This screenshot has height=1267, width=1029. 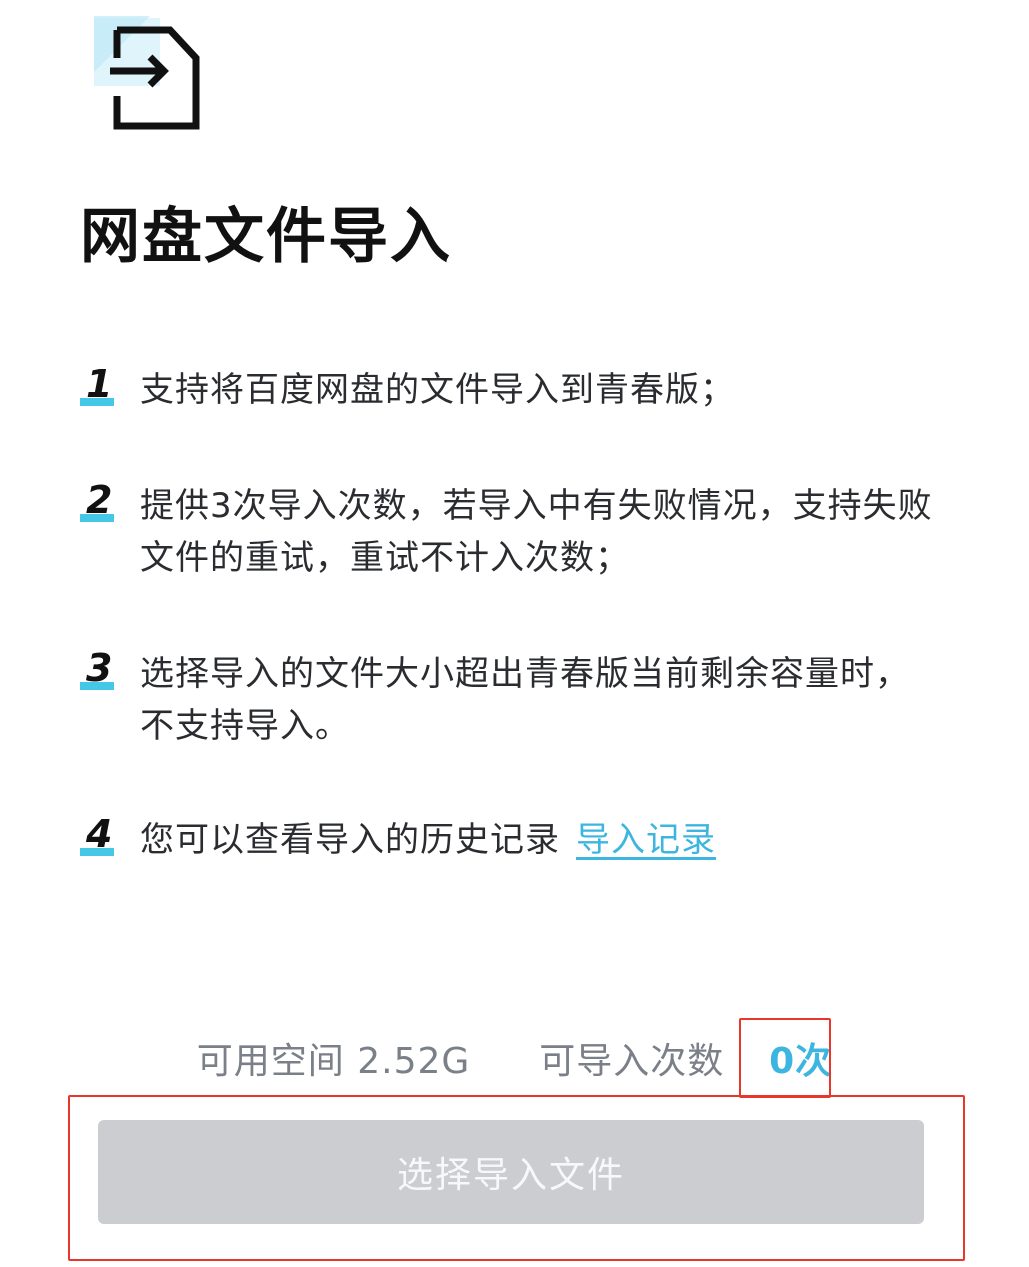 I want to click on import-count-label: 可导入次数, so click(x=632, y=1061).